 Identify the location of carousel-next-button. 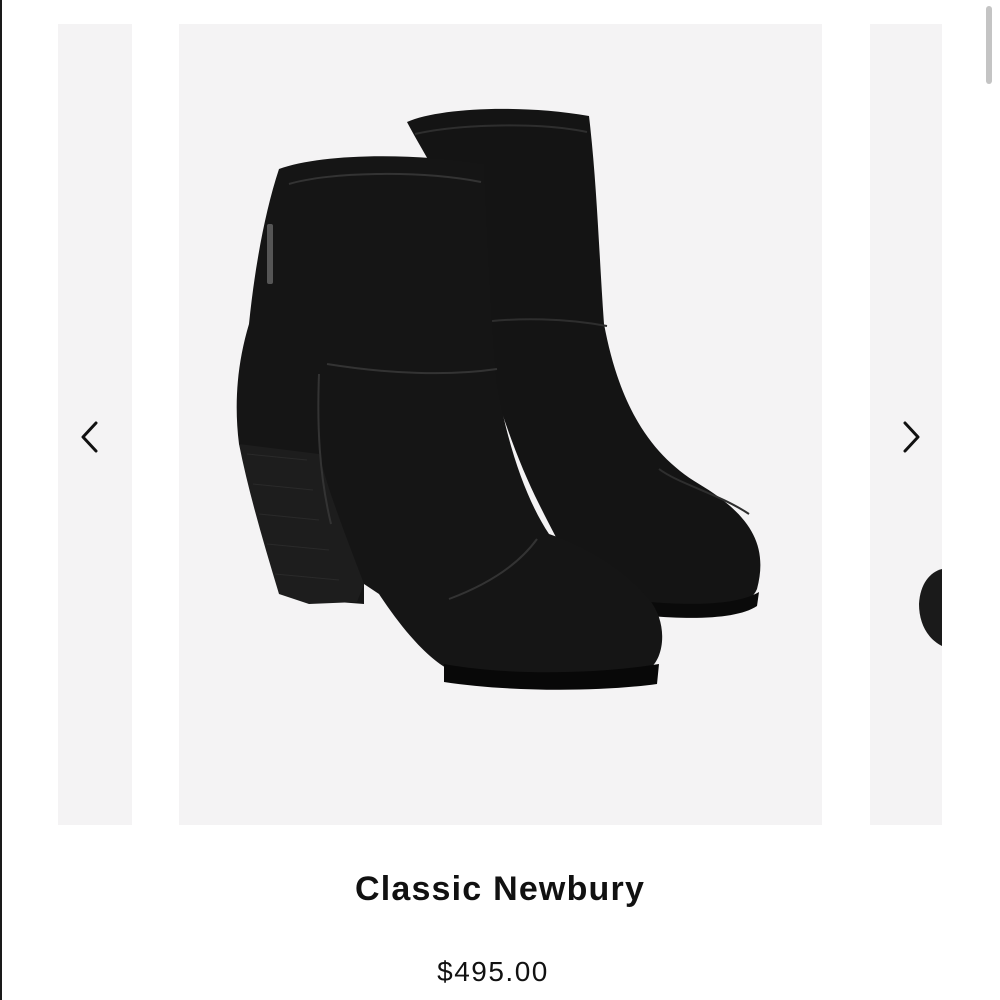
(911, 437).